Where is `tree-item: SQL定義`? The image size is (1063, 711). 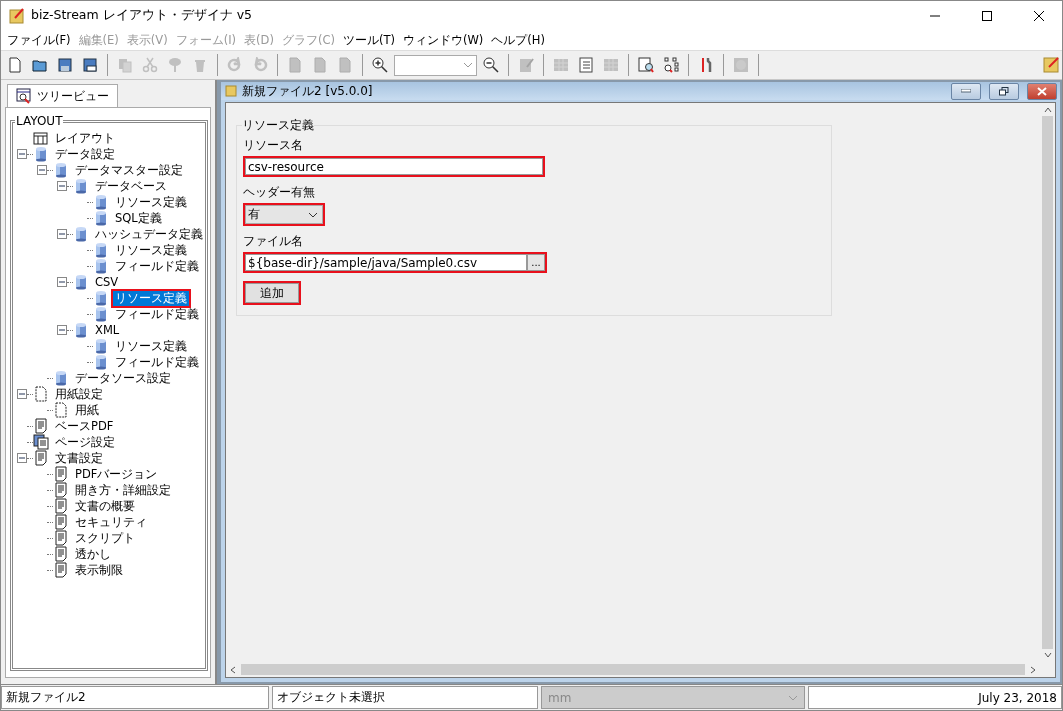 tree-item: SQL定義 is located at coordinates (138, 218).